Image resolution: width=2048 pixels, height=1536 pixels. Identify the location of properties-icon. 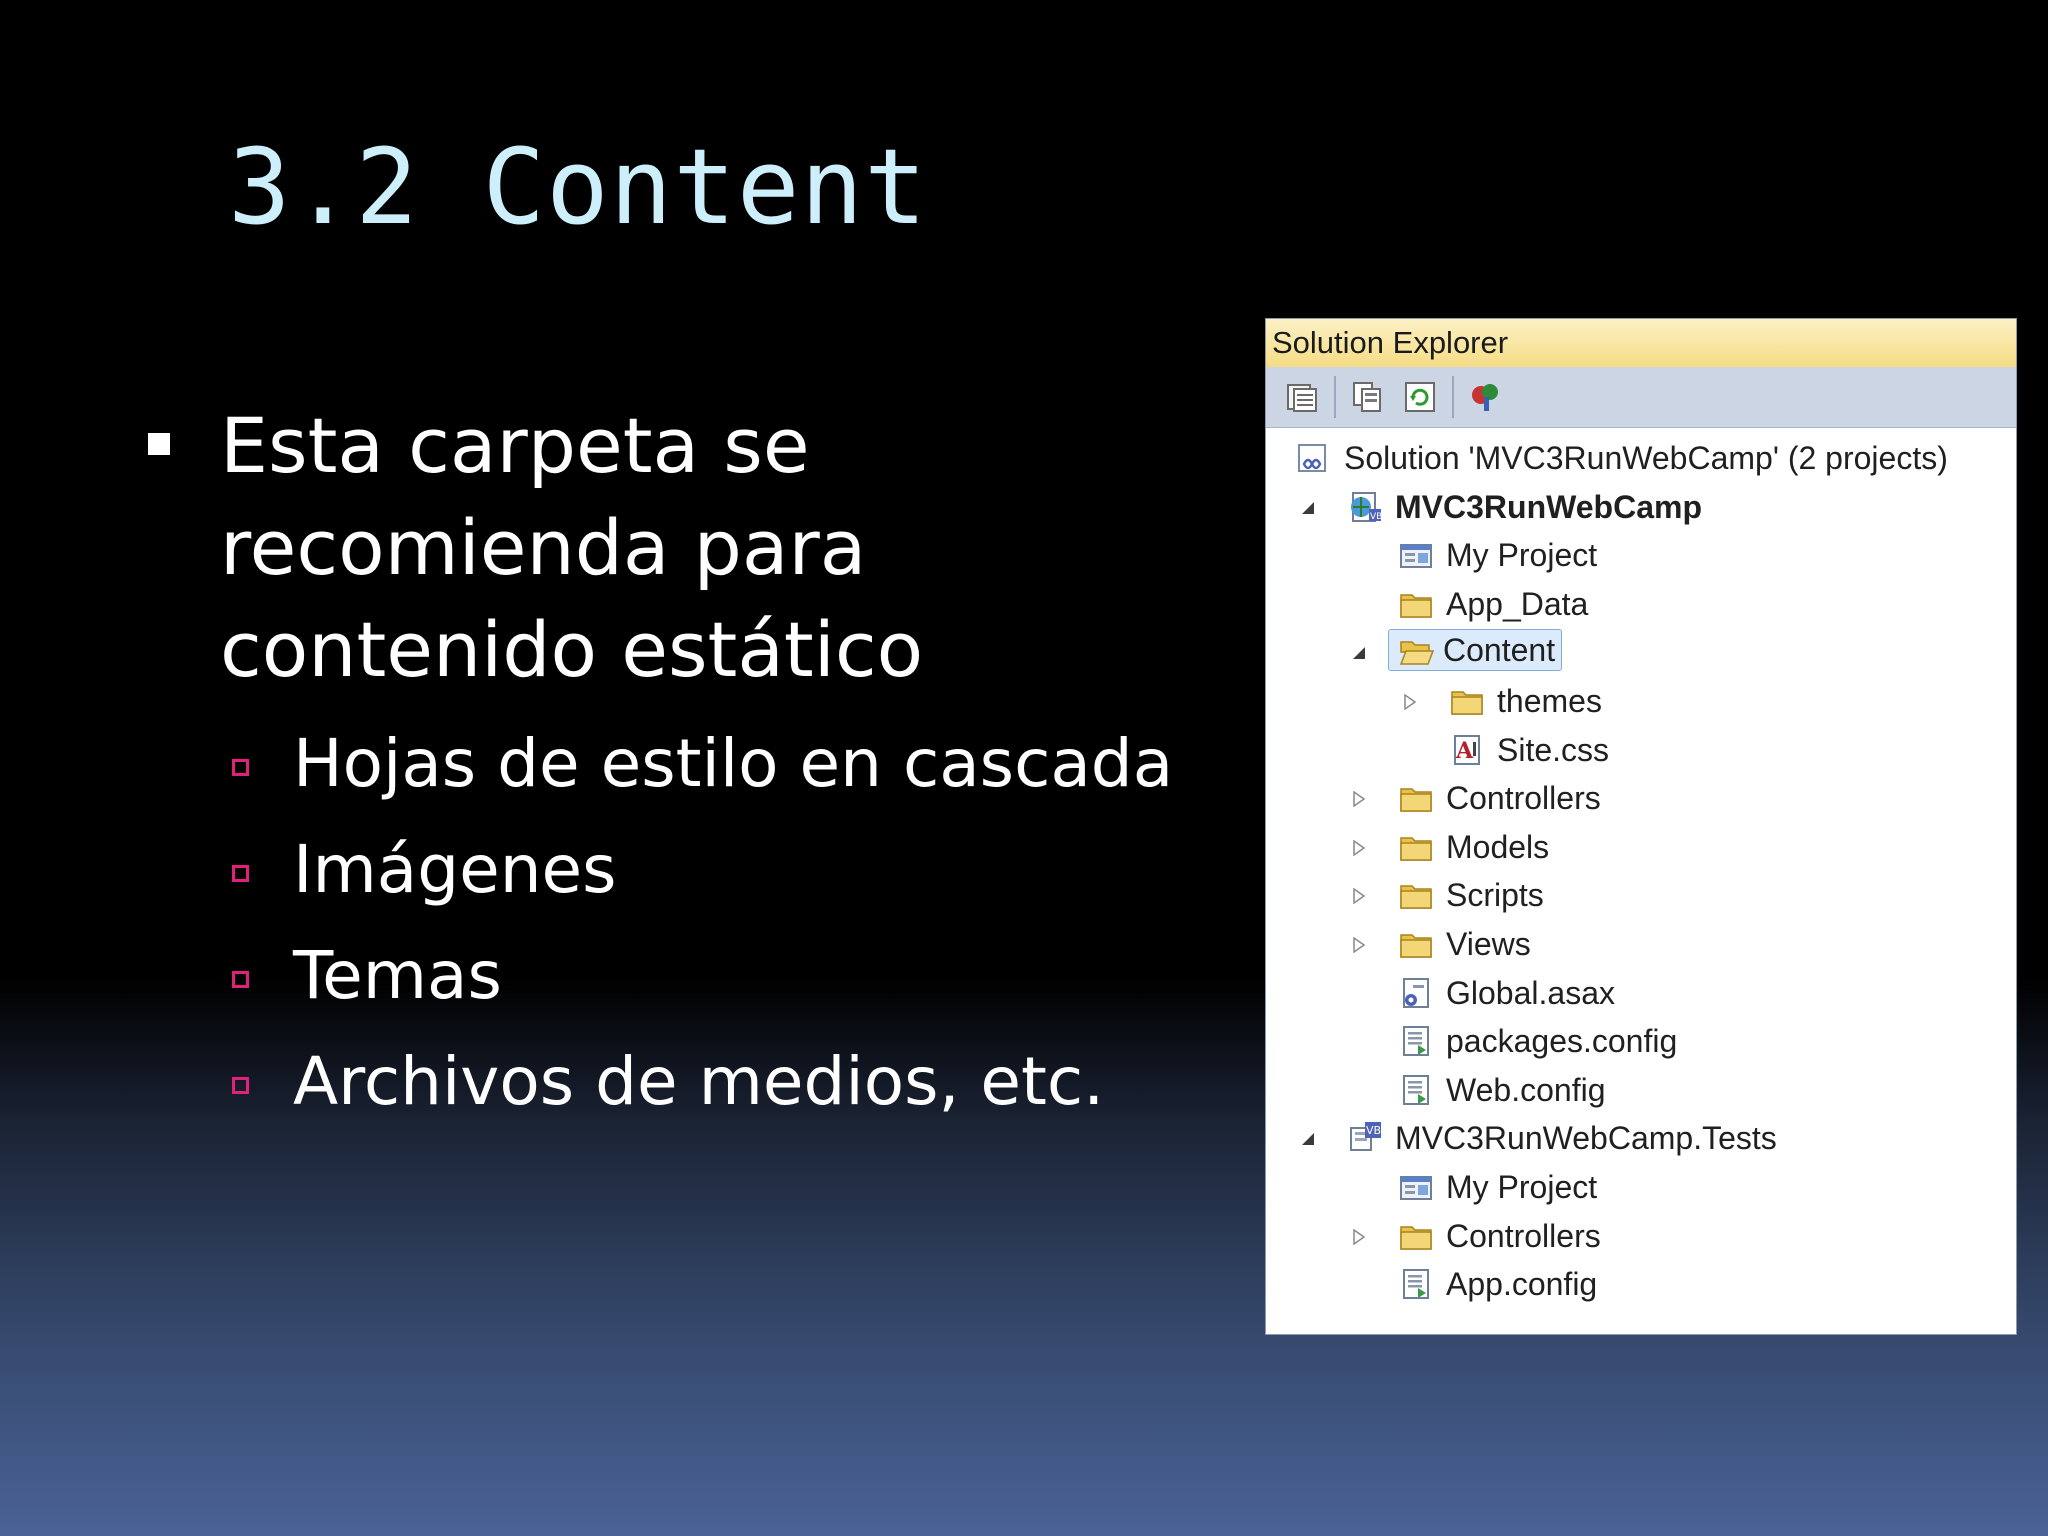
(1302, 397).